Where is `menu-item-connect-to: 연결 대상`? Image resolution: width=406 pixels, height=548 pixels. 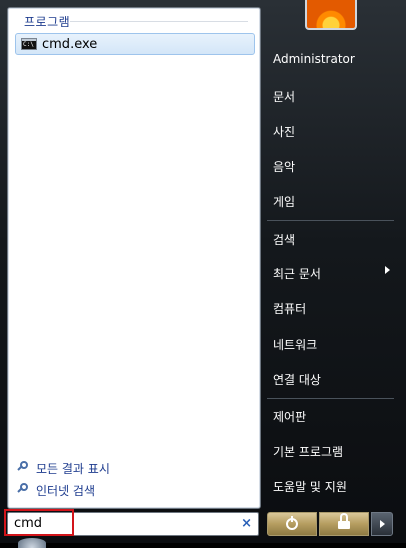
menu-item-connect-to: 연결 대상 is located at coordinates (297, 379).